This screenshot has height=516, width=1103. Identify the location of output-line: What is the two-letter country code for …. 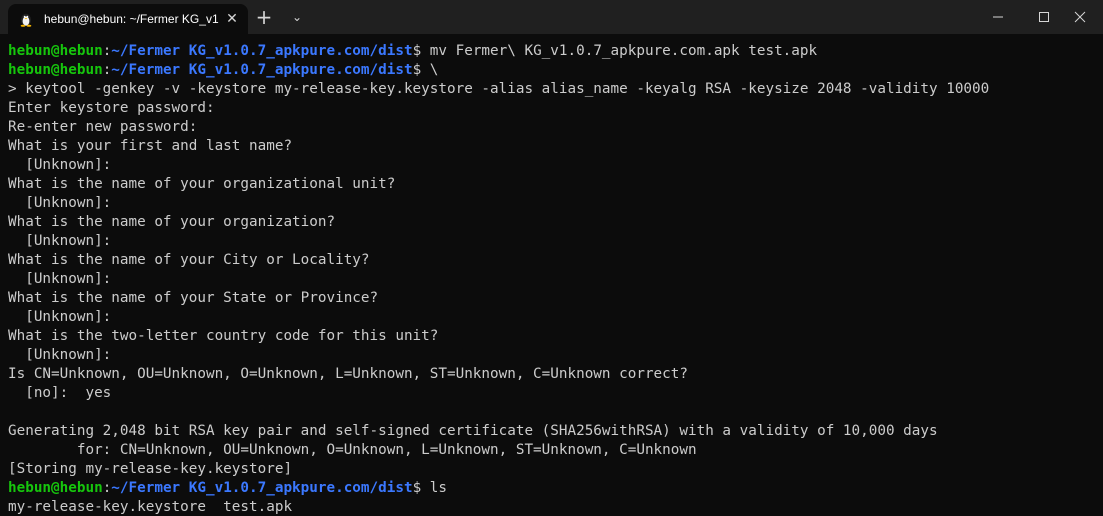
(223, 336).